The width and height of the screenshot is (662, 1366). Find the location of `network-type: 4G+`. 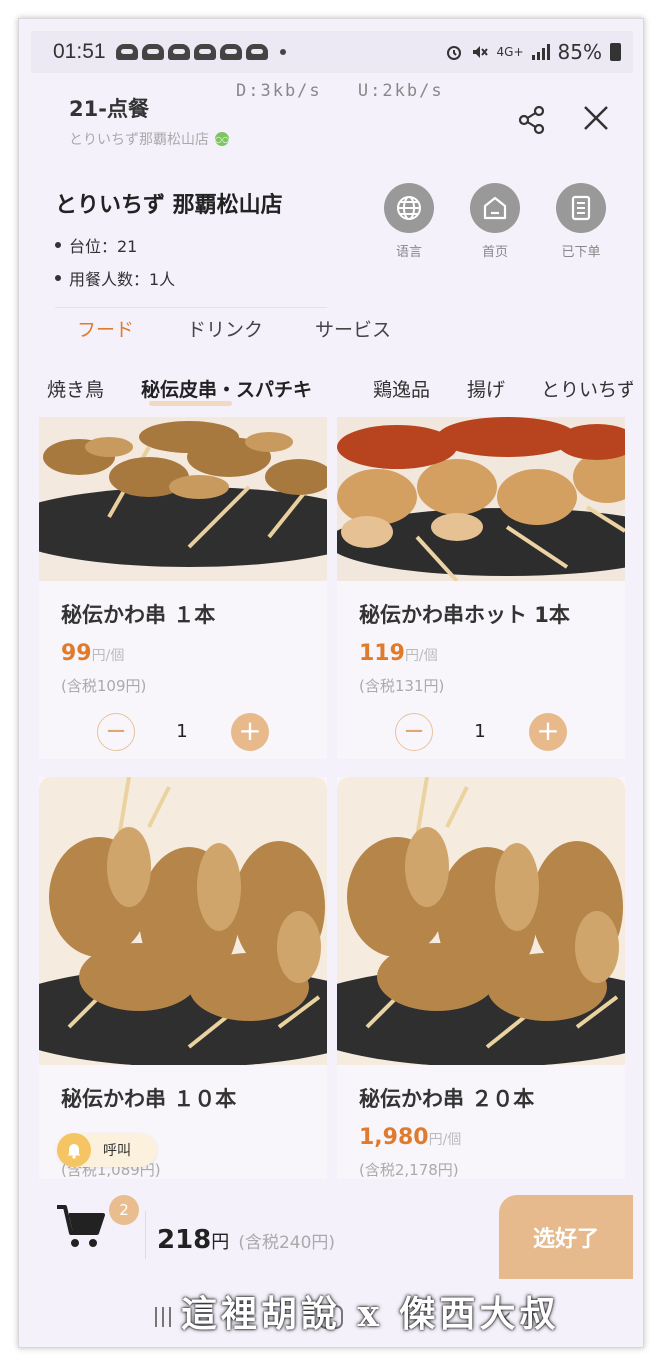

network-type: 4G+ is located at coordinates (510, 52).